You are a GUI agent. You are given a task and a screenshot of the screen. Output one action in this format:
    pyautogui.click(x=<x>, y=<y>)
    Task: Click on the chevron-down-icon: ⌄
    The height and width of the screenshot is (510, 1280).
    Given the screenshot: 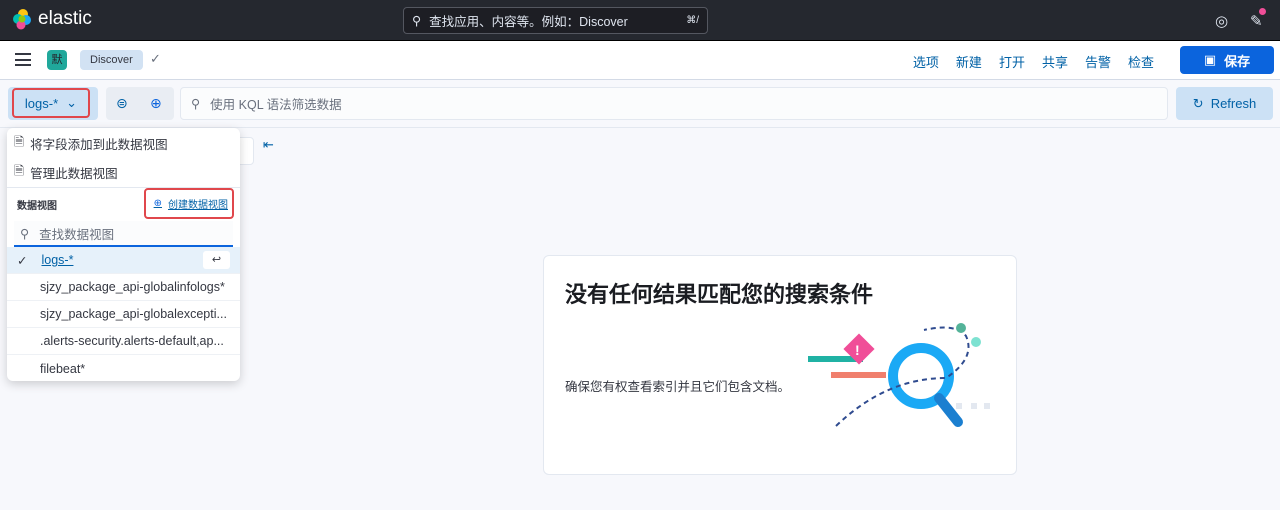 What is the action you would take?
    pyautogui.click(x=72, y=102)
    